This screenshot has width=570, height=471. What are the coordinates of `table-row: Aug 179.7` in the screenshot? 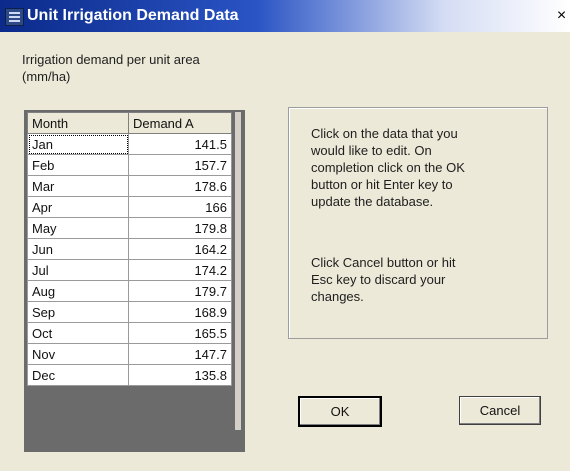 It's located at (129, 291).